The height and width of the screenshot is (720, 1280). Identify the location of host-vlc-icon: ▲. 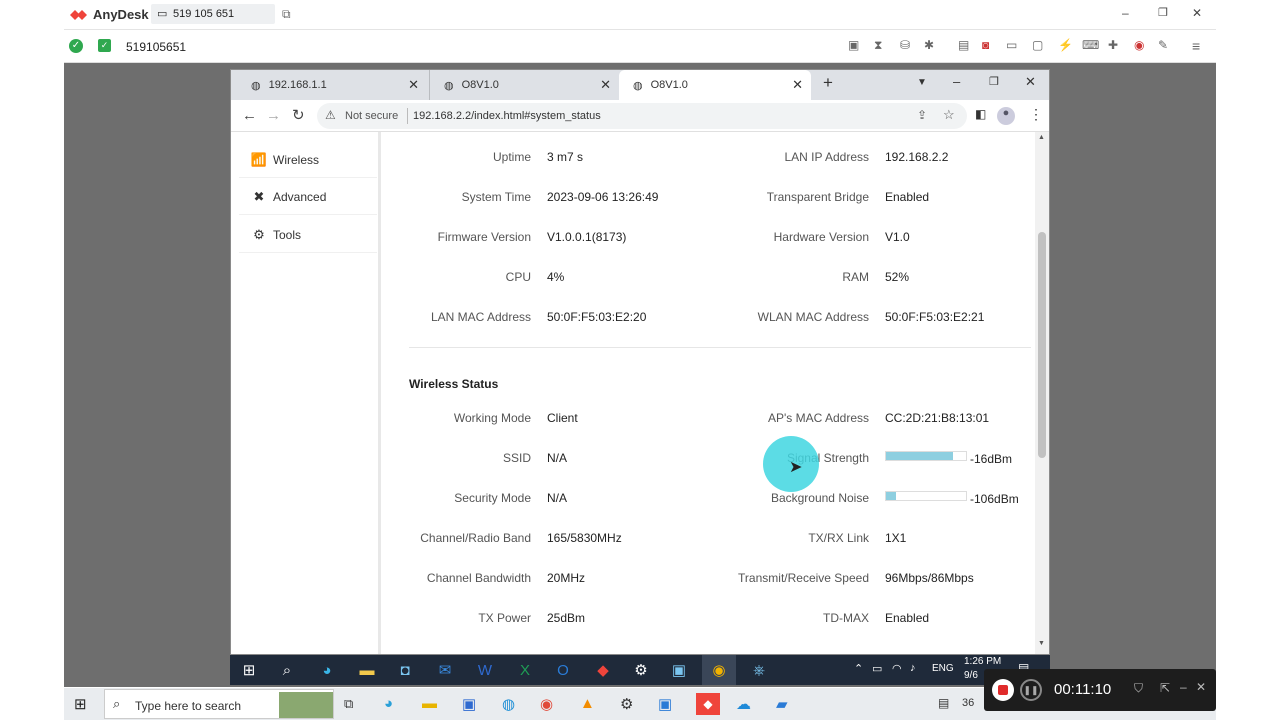
(587, 703).